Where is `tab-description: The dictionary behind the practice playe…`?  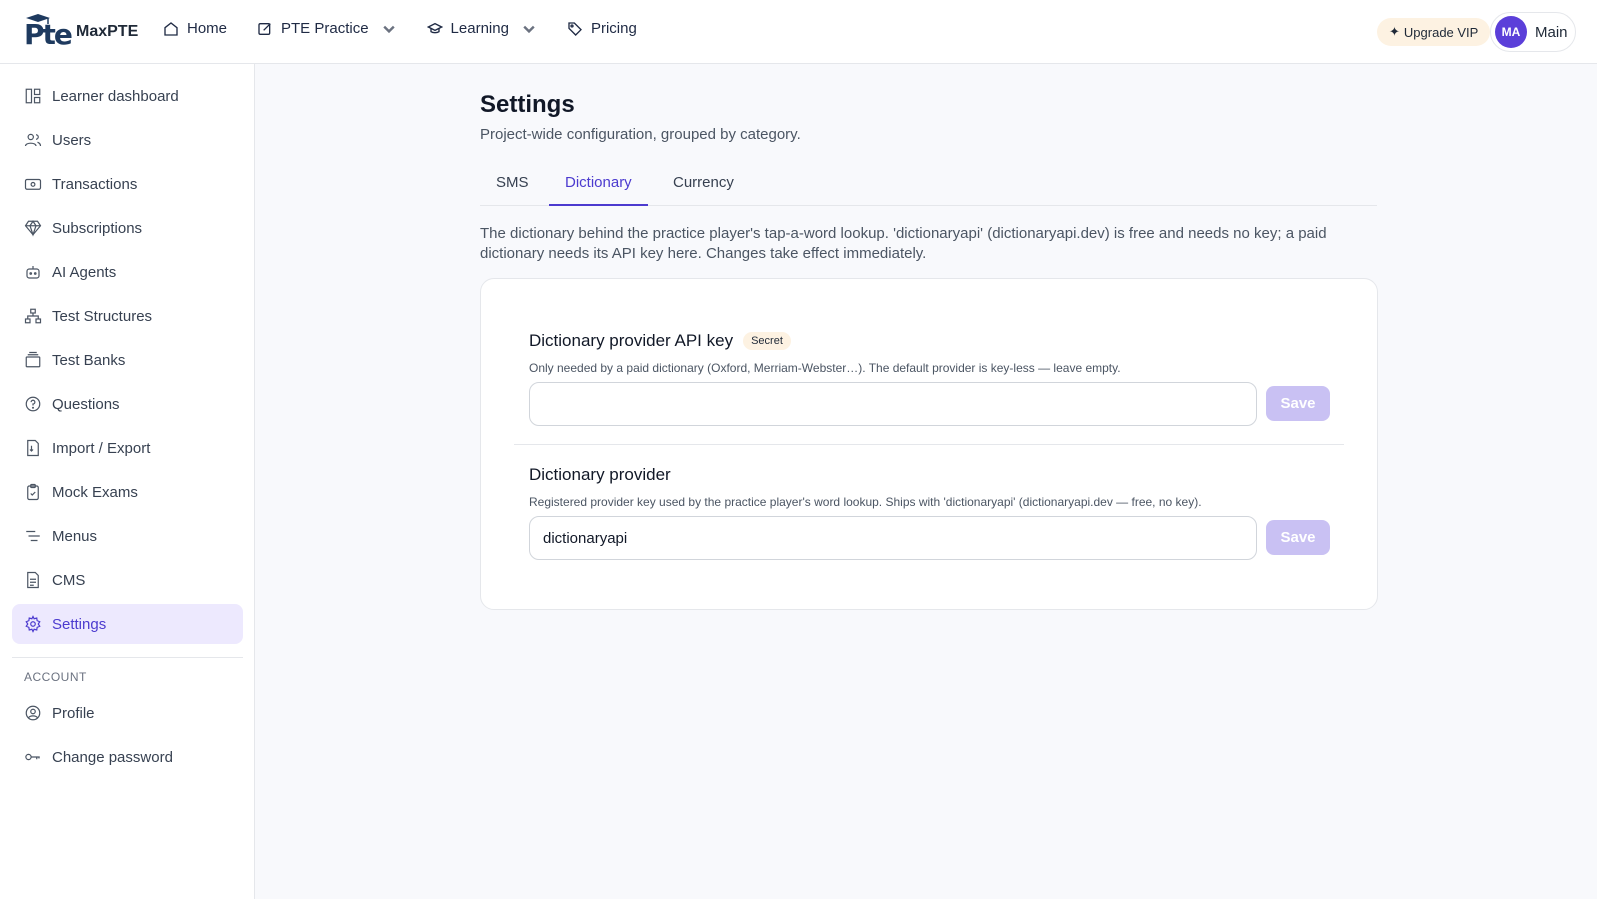 tab-description: The dictionary behind the practice playe… is located at coordinates (903, 243).